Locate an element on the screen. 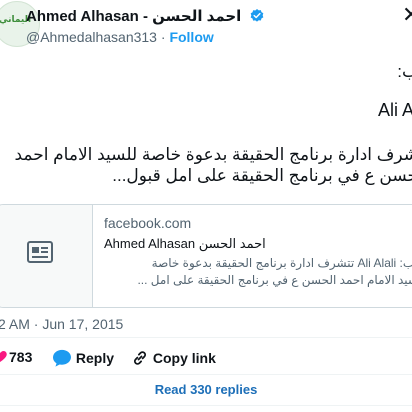  copy-link-button: Copy link is located at coordinates (173, 358).